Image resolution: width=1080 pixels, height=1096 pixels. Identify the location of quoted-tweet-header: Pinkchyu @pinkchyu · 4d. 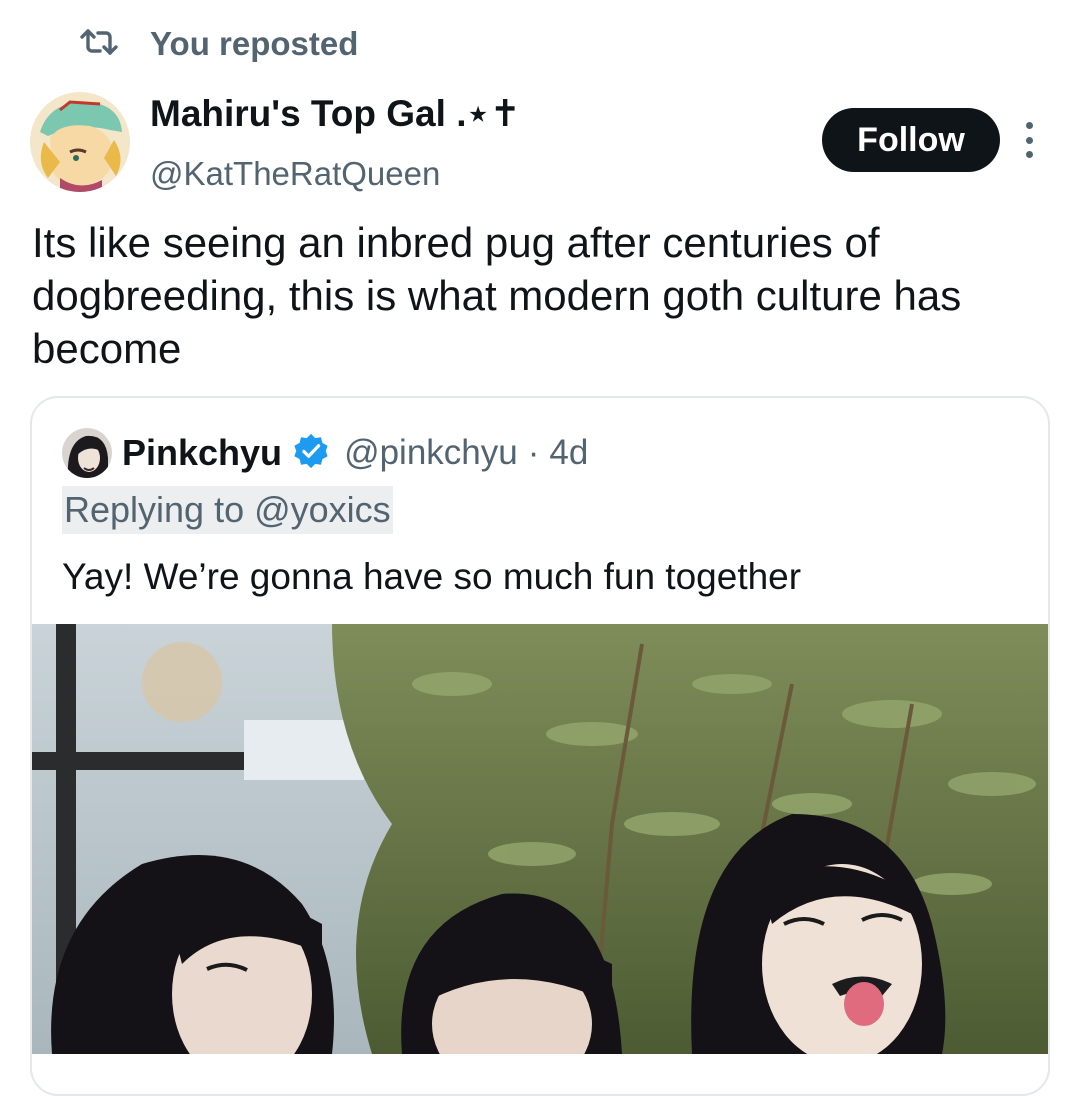
(355, 453).